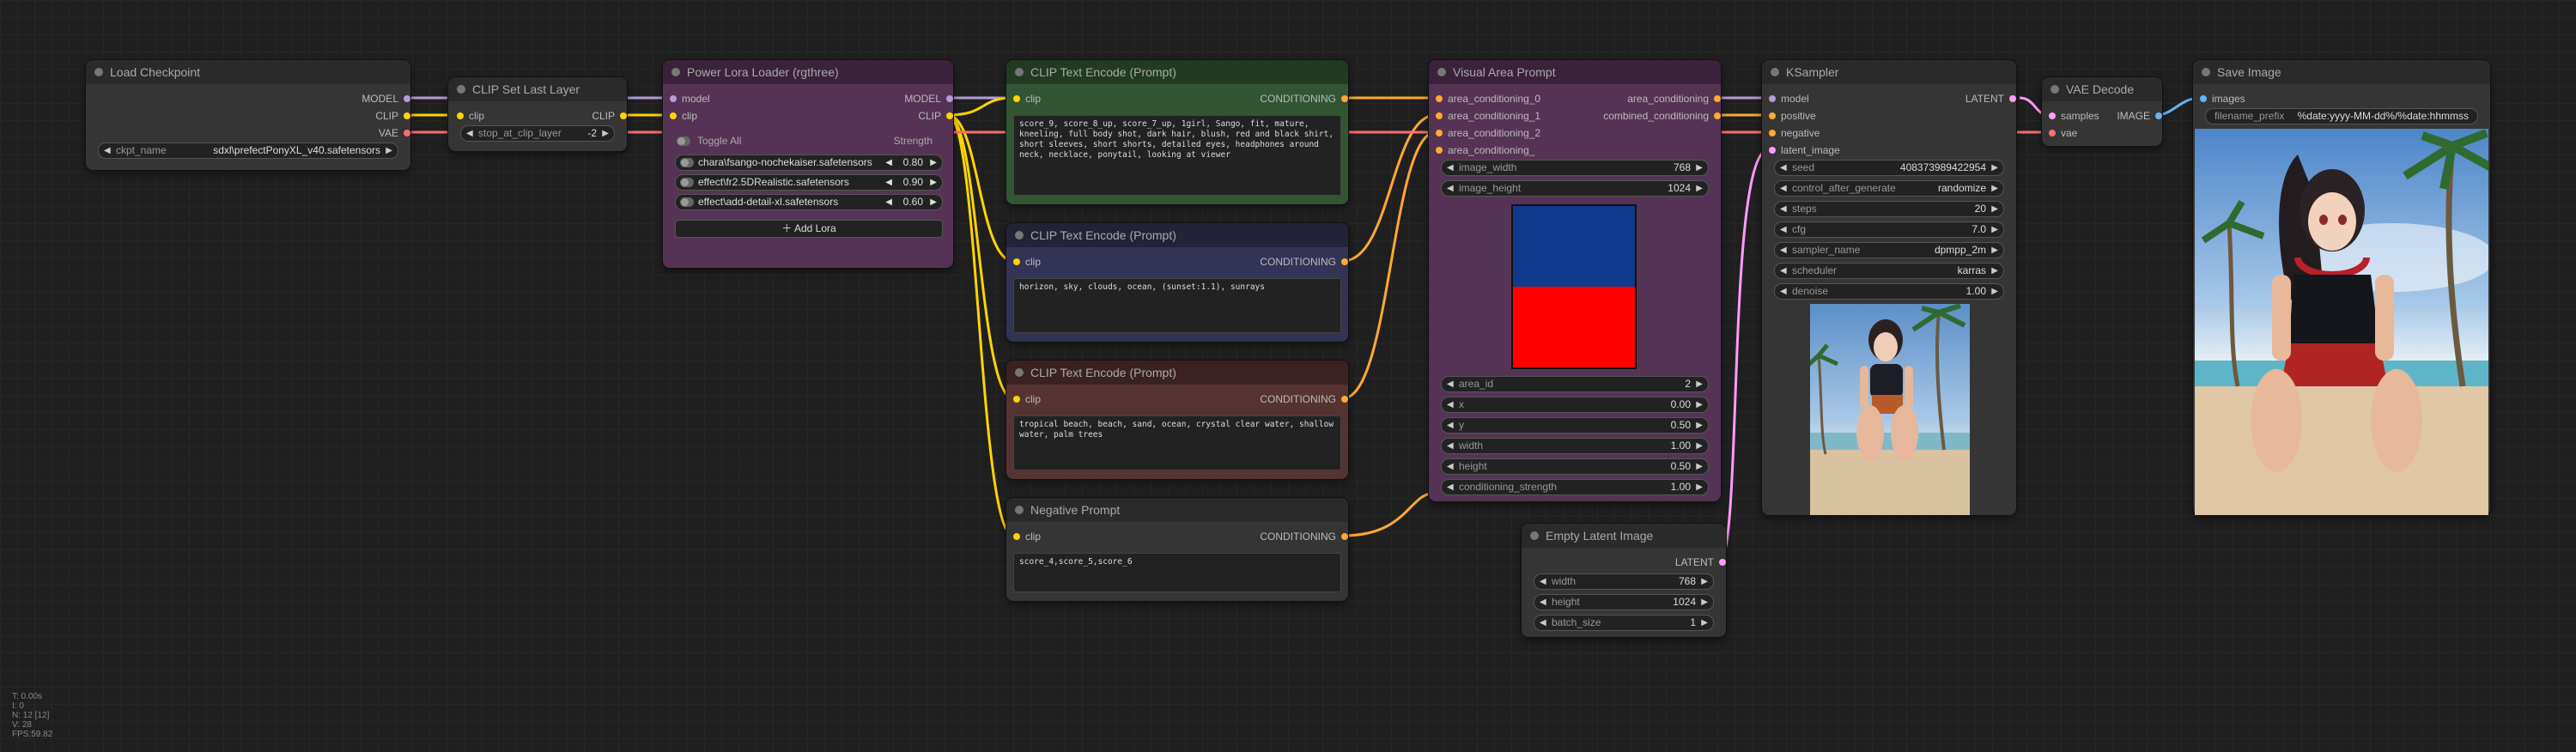 The height and width of the screenshot is (752, 2576). What do you see at coordinates (2074, 116) in the screenshot?
I see `input-samples: samples` at bounding box center [2074, 116].